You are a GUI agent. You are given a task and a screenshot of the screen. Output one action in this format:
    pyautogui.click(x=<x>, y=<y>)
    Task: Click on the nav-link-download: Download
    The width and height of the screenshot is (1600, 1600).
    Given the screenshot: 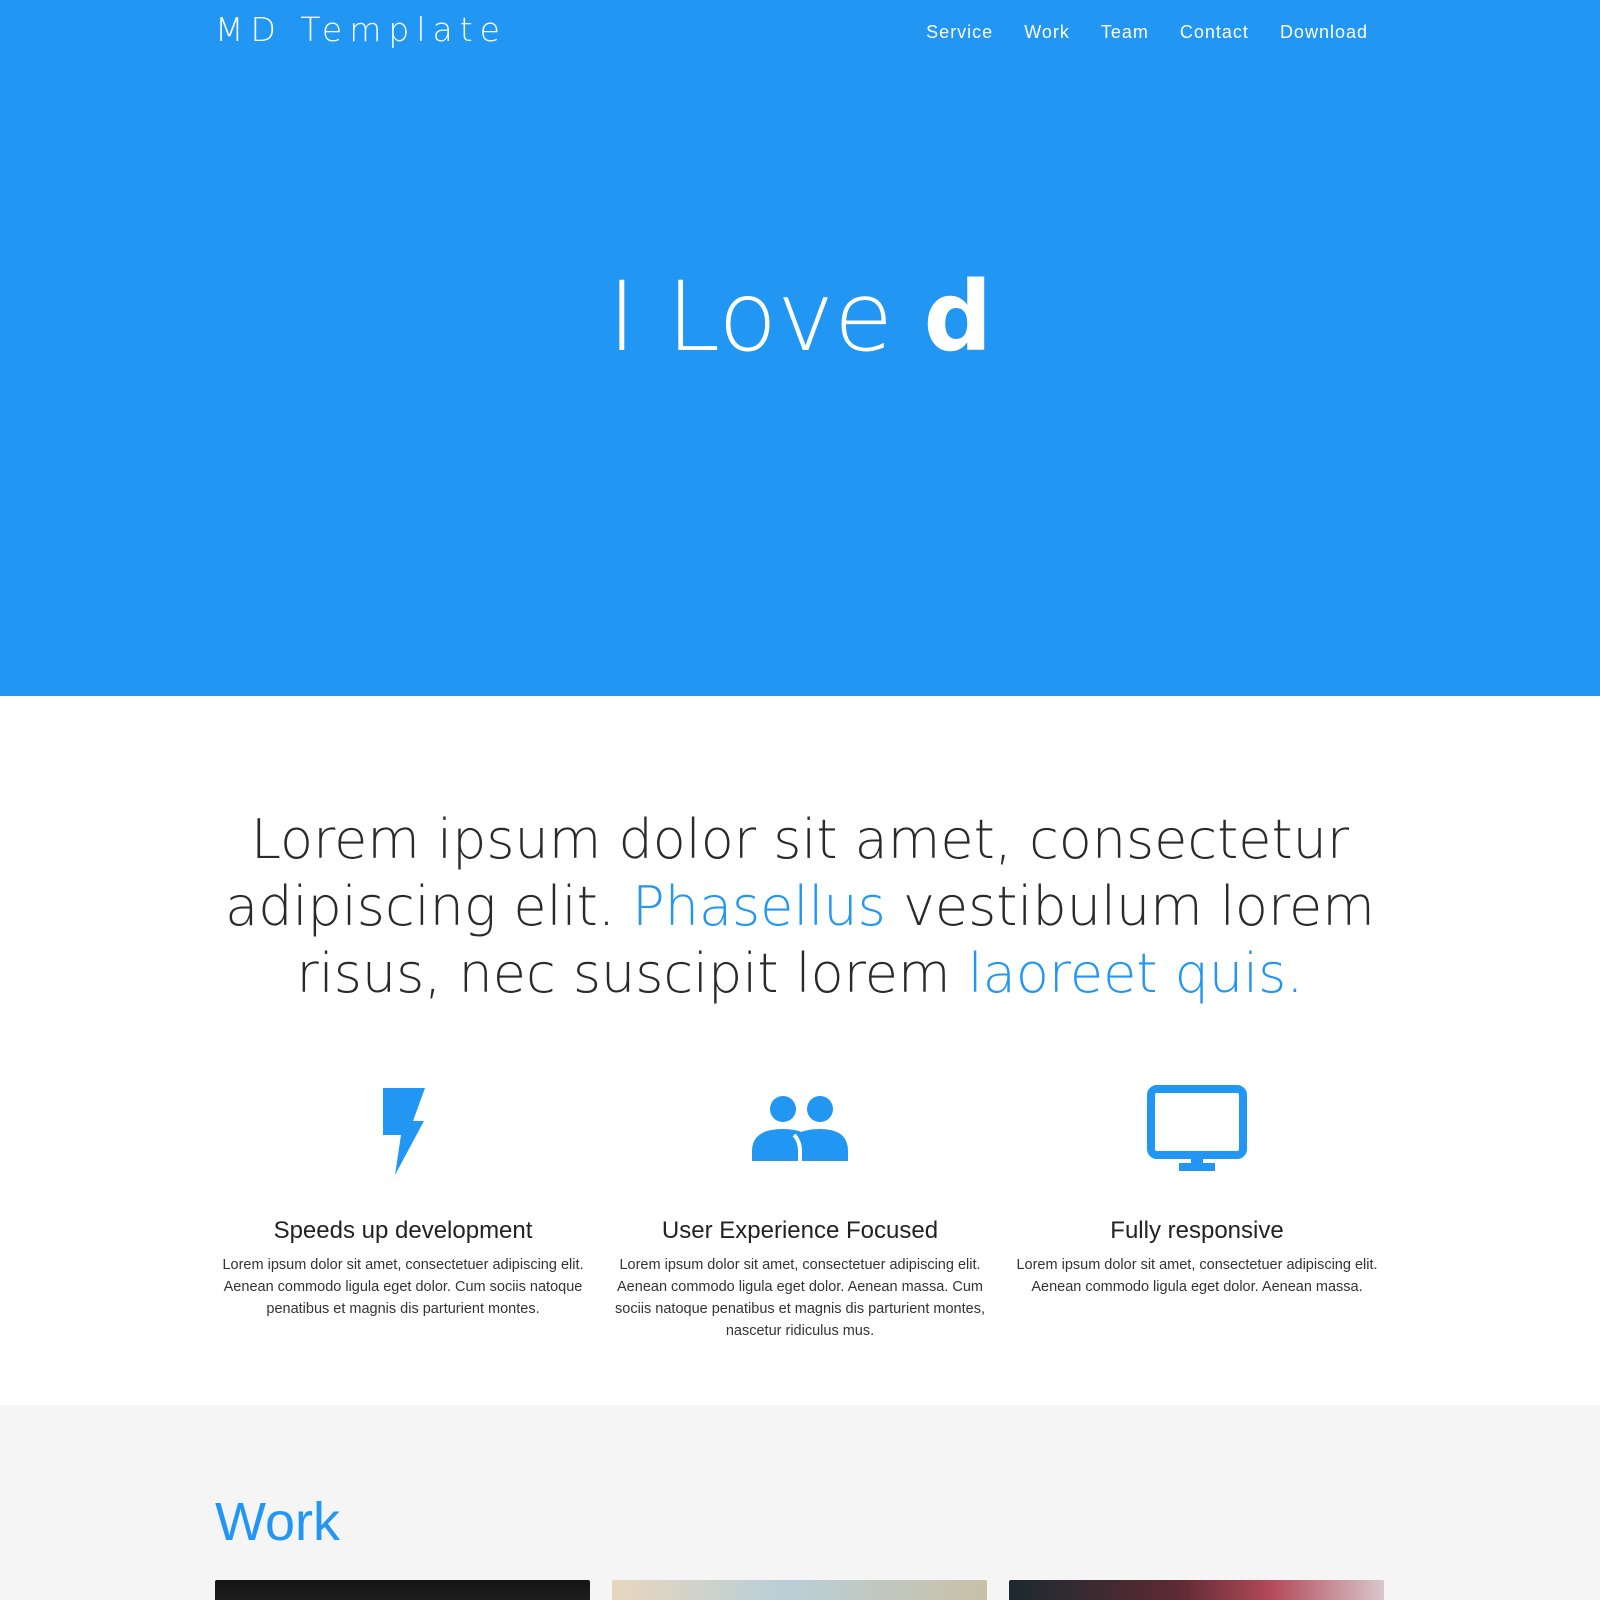 What is the action you would take?
    pyautogui.click(x=1324, y=32)
    